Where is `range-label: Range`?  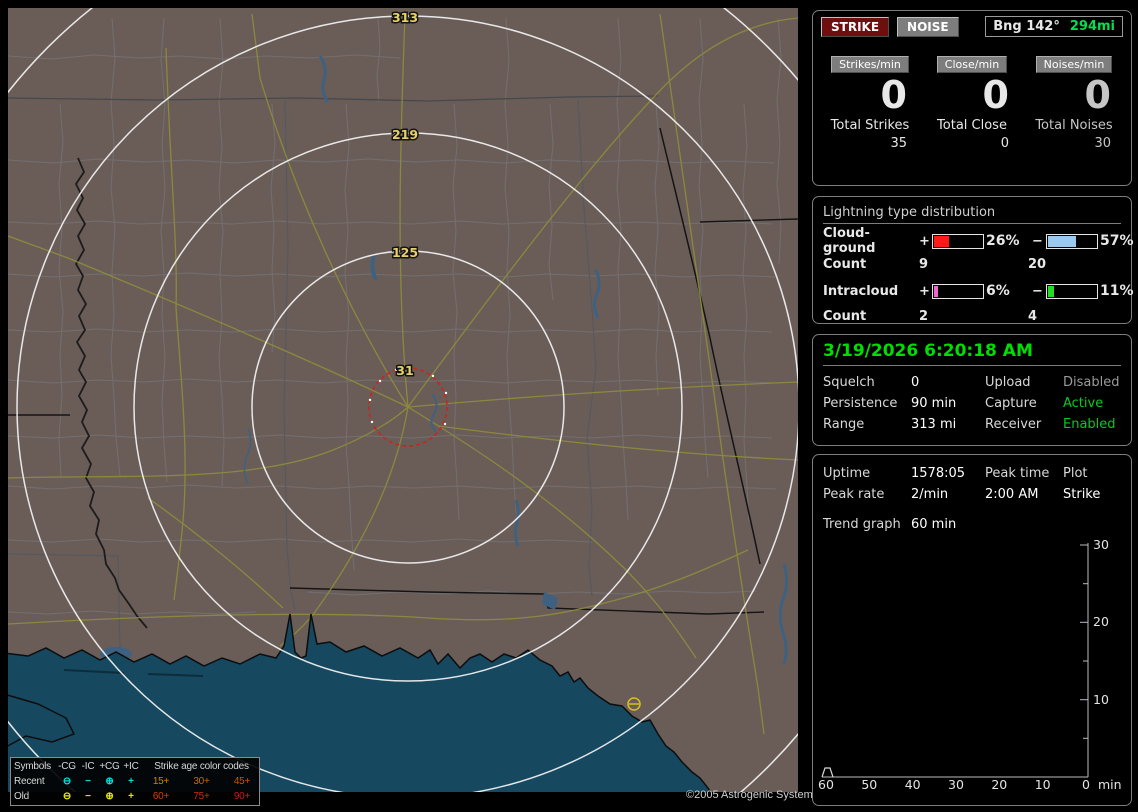 range-label: Range is located at coordinates (844, 424).